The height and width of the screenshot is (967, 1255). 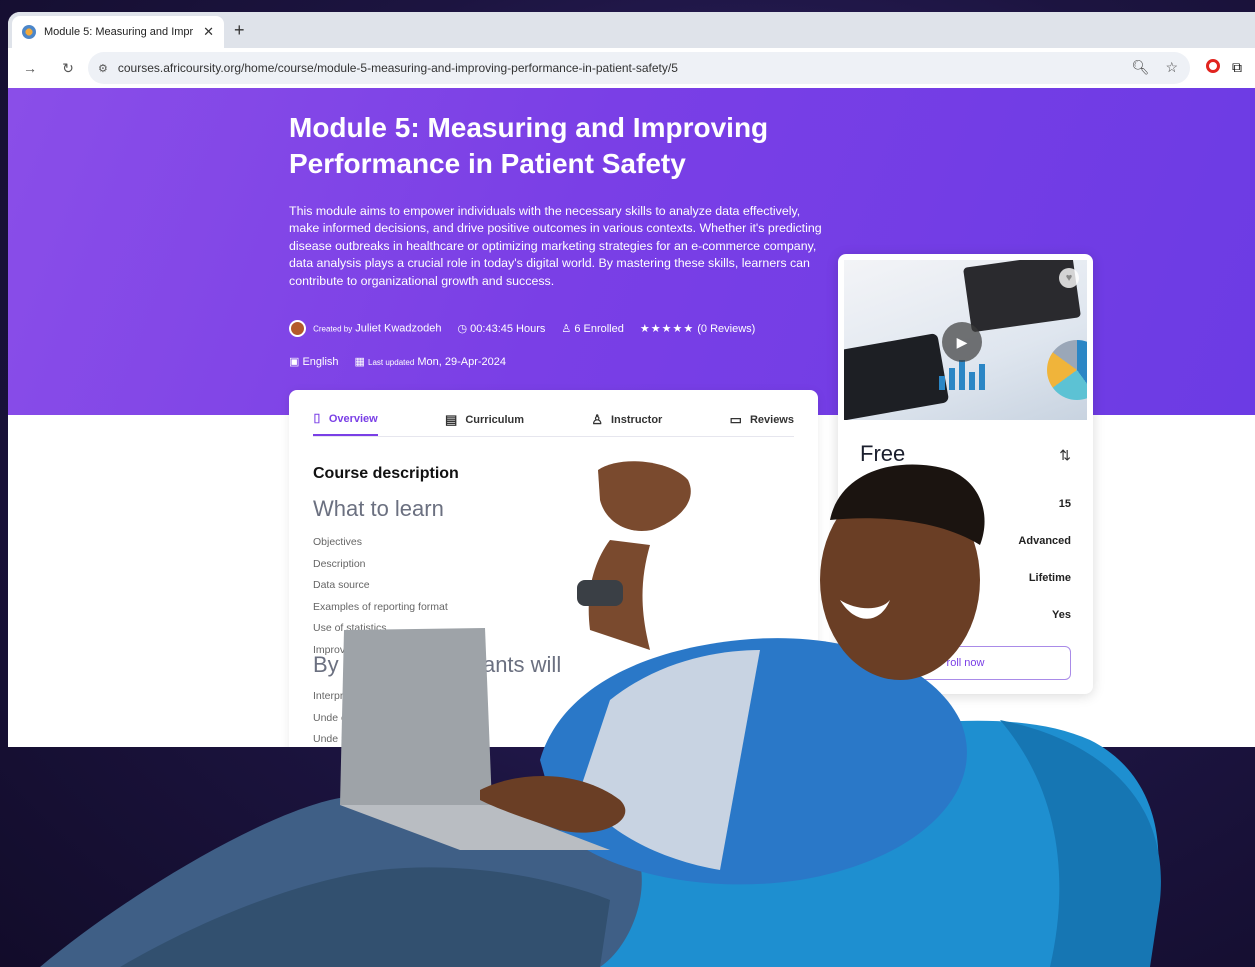 What do you see at coordinates (239, 30) in the screenshot?
I see `new-tab-icon: +` at bounding box center [239, 30].